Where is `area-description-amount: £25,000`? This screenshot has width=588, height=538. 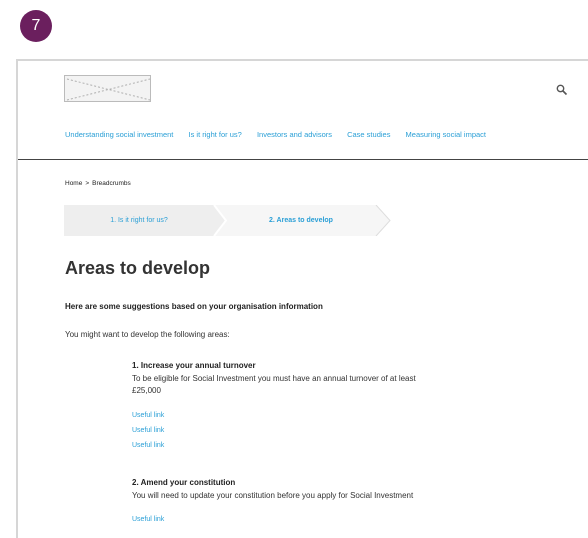
area-description-amount: £25,000 is located at coordinates (146, 390).